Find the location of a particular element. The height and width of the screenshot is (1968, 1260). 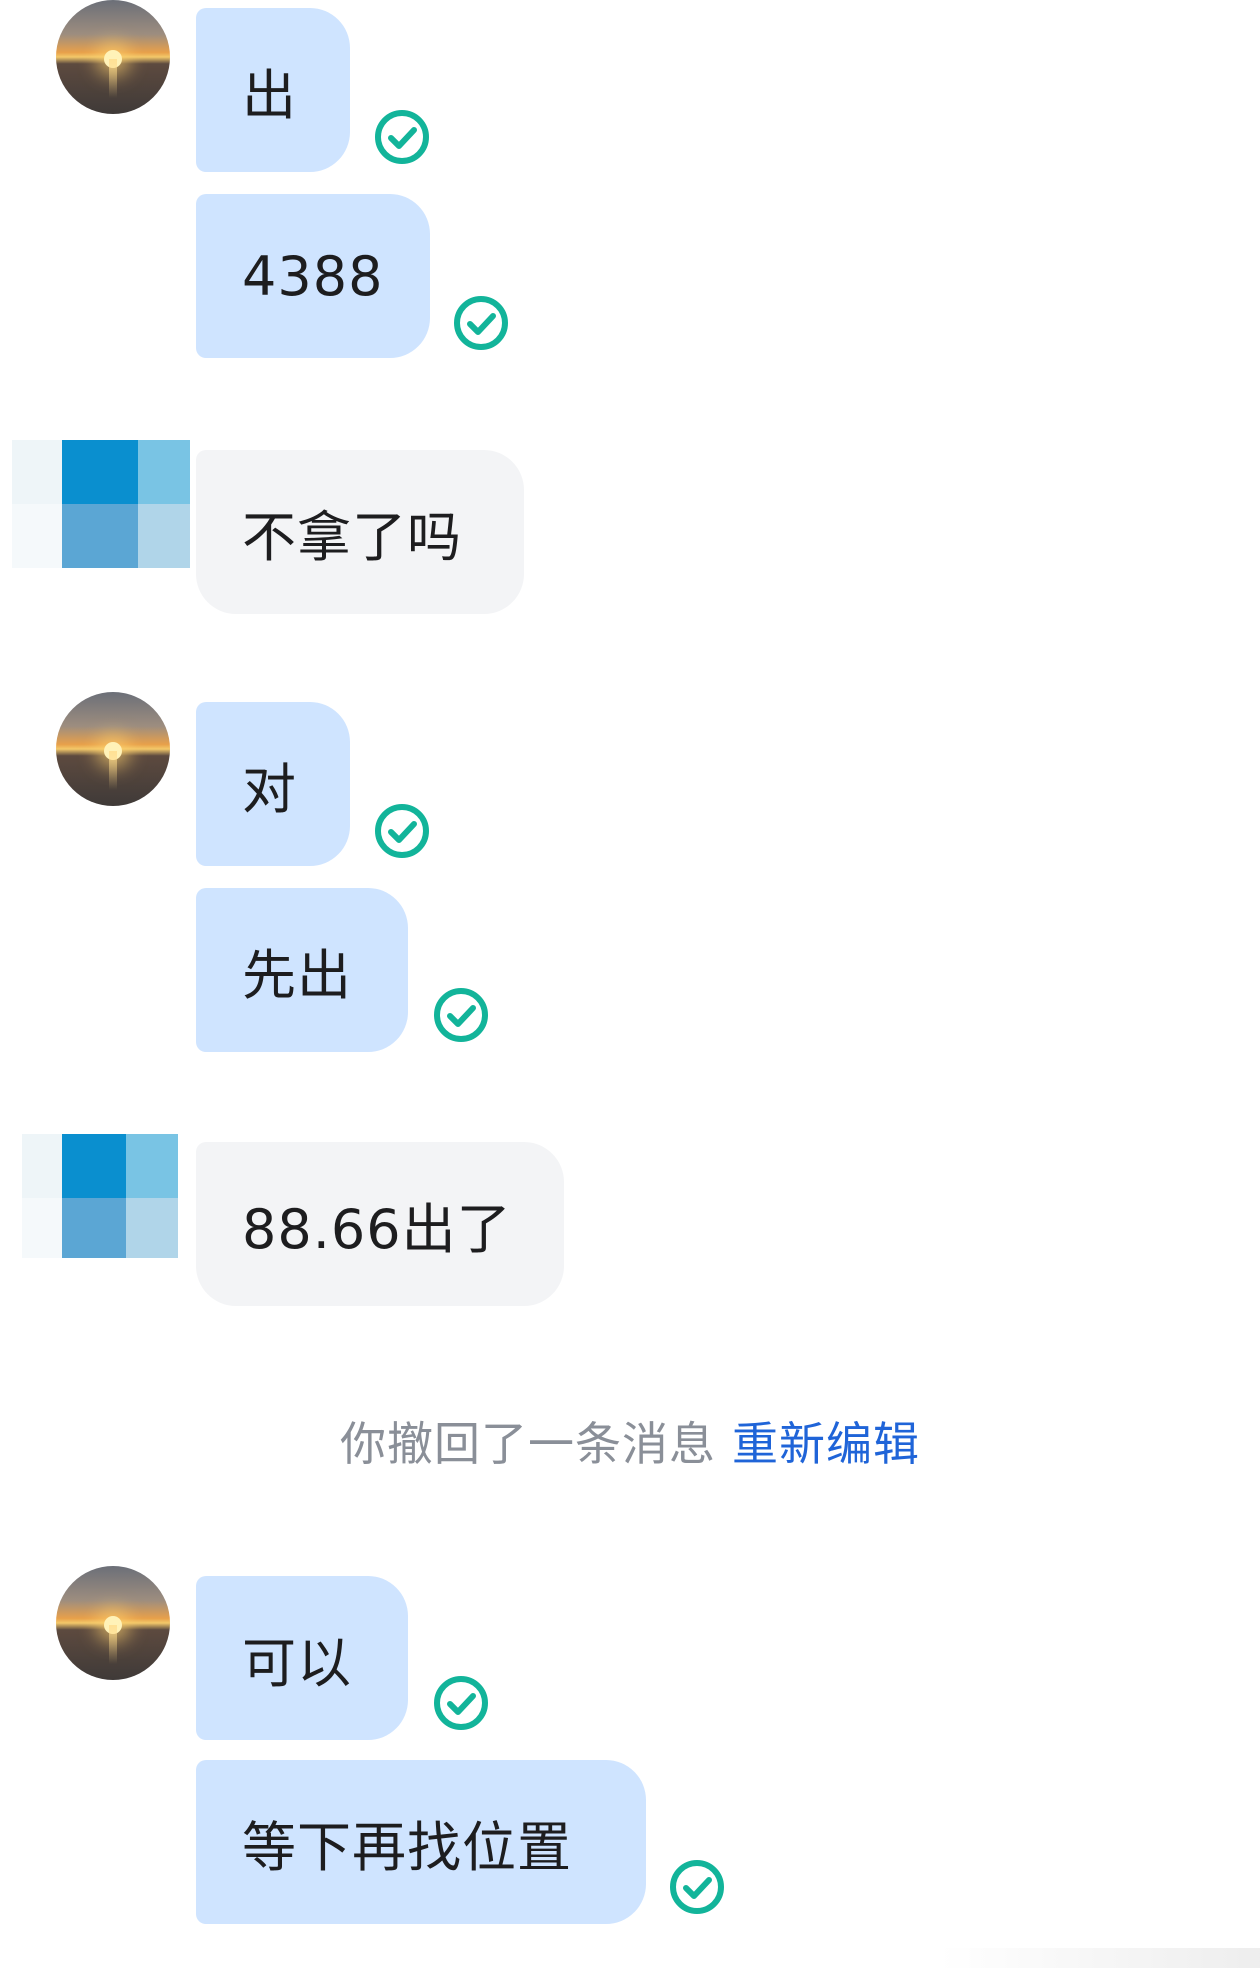

message-bubble: 88.66出了 is located at coordinates (380, 1224).